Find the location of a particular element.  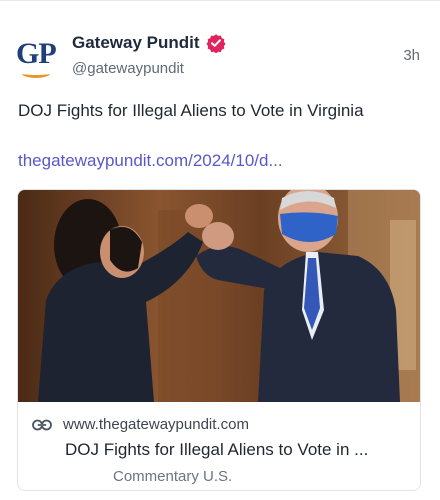

link-preview-domain-row: www.thegatewaypundit.com is located at coordinates (140, 424).